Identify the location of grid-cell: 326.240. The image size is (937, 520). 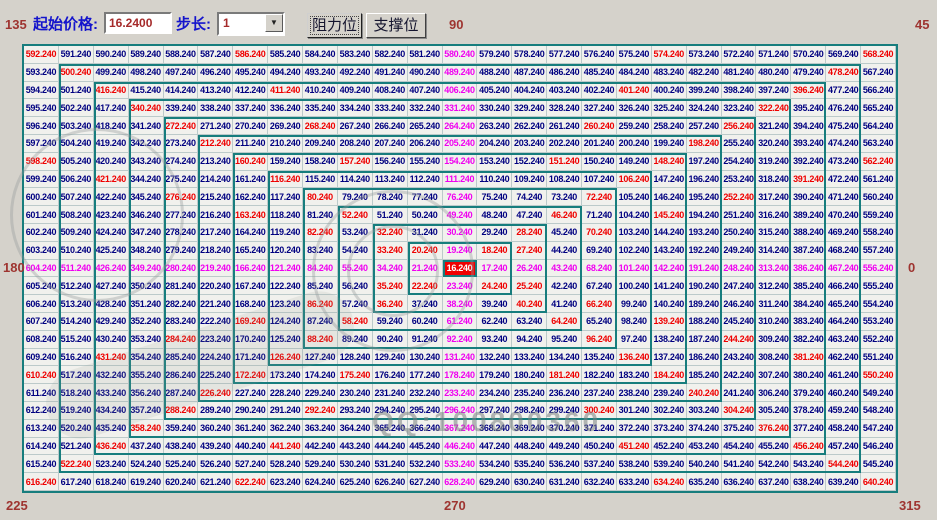
(634, 108).